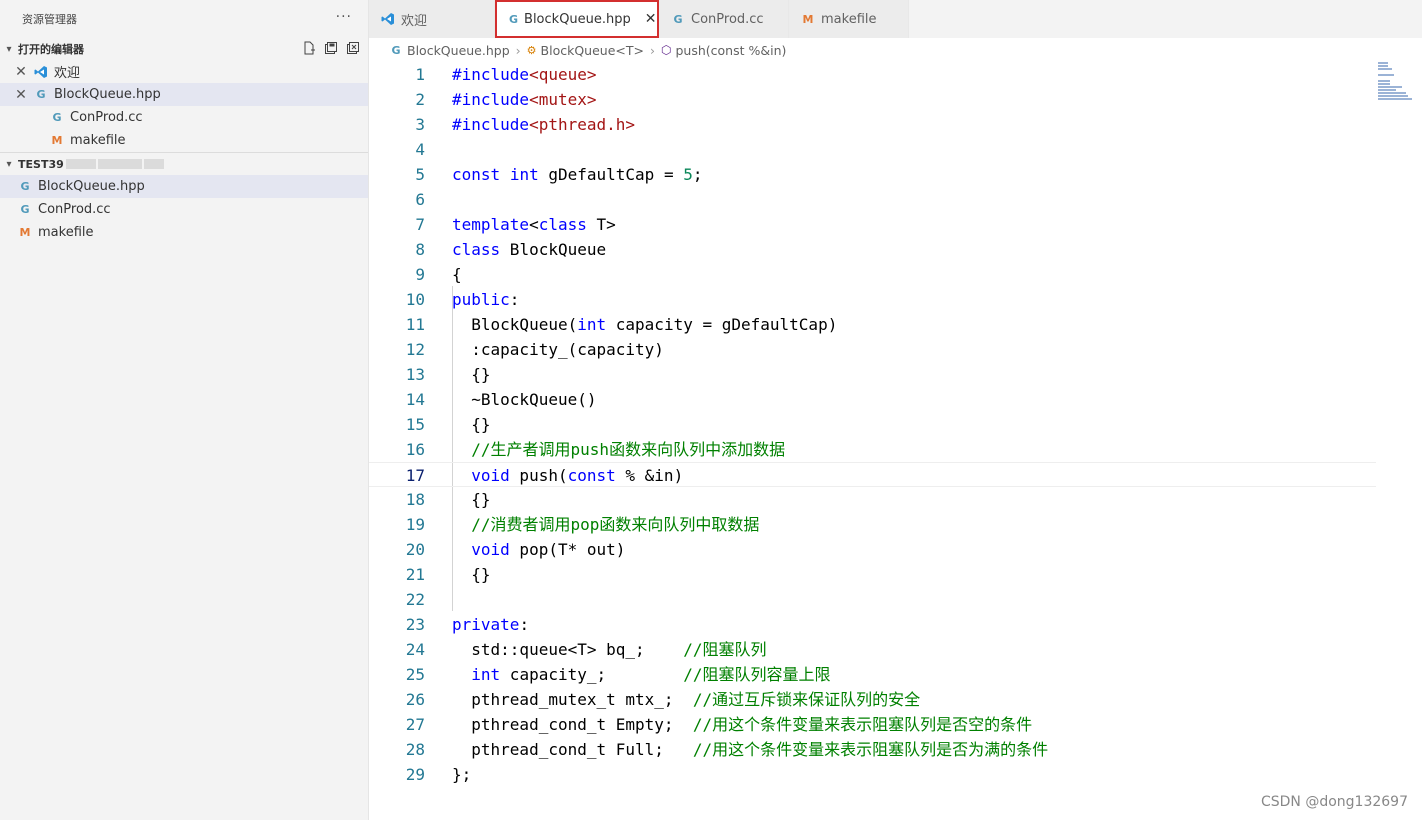  Describe the element at coordinates (724, 19) in the screenshot. I see `tab-conprod: G ConProd.cc` at that location.